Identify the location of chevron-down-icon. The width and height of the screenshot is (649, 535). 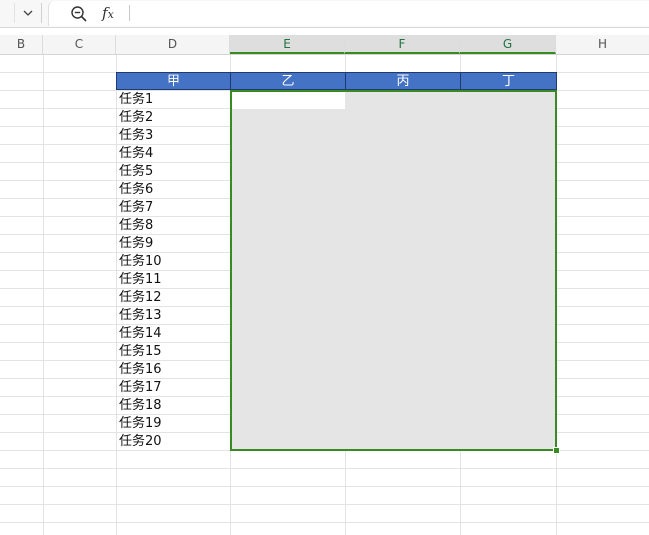
(28, 13).